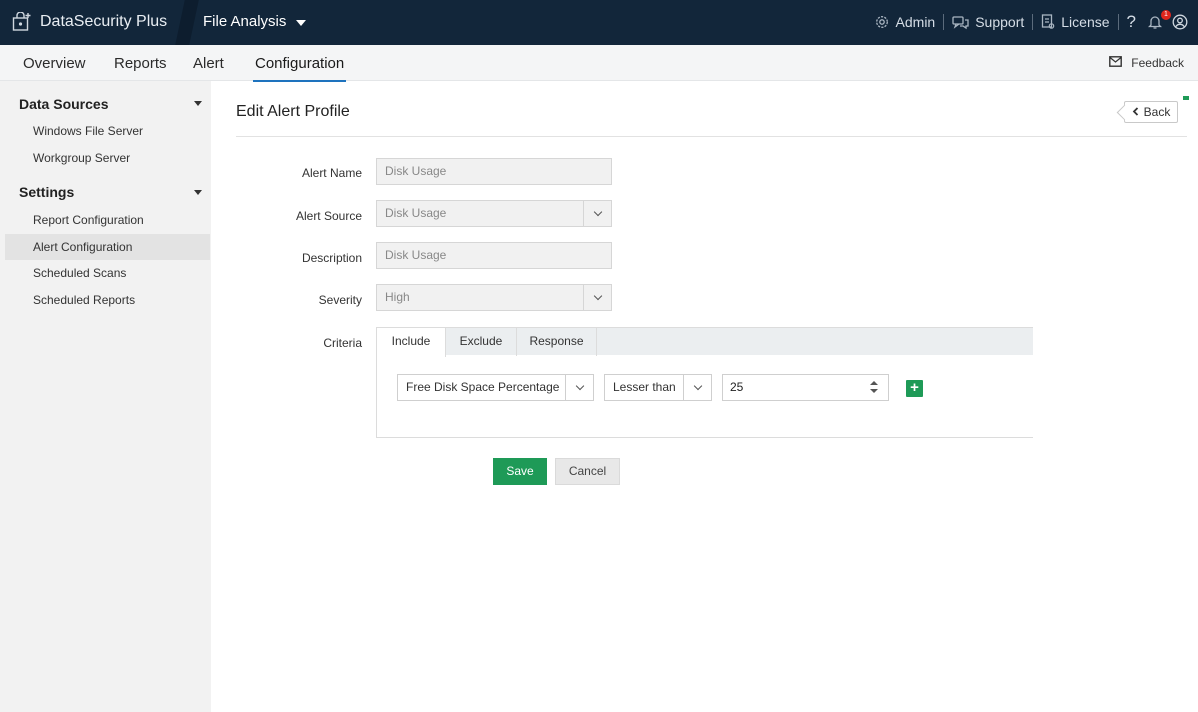  Describe the element at coordinates (494, 297) in the screenshot. I see `severity-select: High` at that location.